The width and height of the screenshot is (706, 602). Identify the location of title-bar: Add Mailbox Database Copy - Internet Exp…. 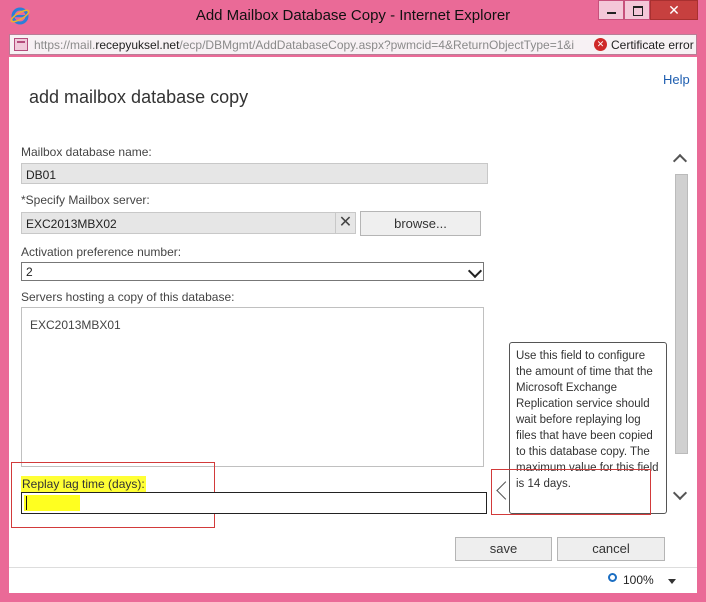
(353, 16).